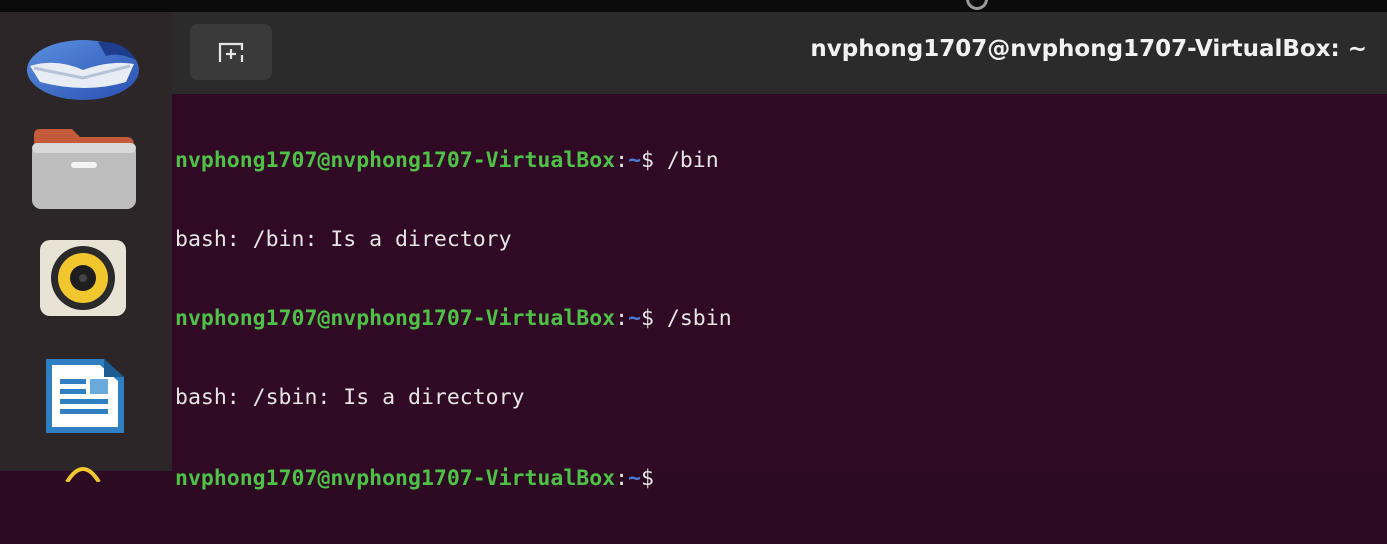 The width and height of the screenshot is (1387, 544). What do you see at coordinates (343, 240) in the screenshot?
I see `output-text: bash: /bin: Is a directory` at bounding box center [343, 240].